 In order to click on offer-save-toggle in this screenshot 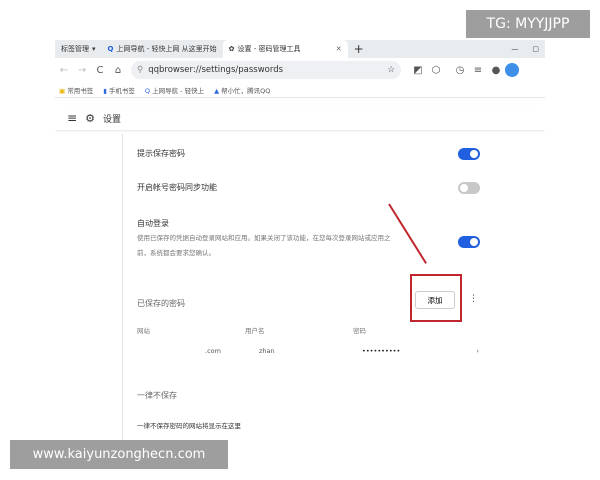, I will do `click(469, 154)`.